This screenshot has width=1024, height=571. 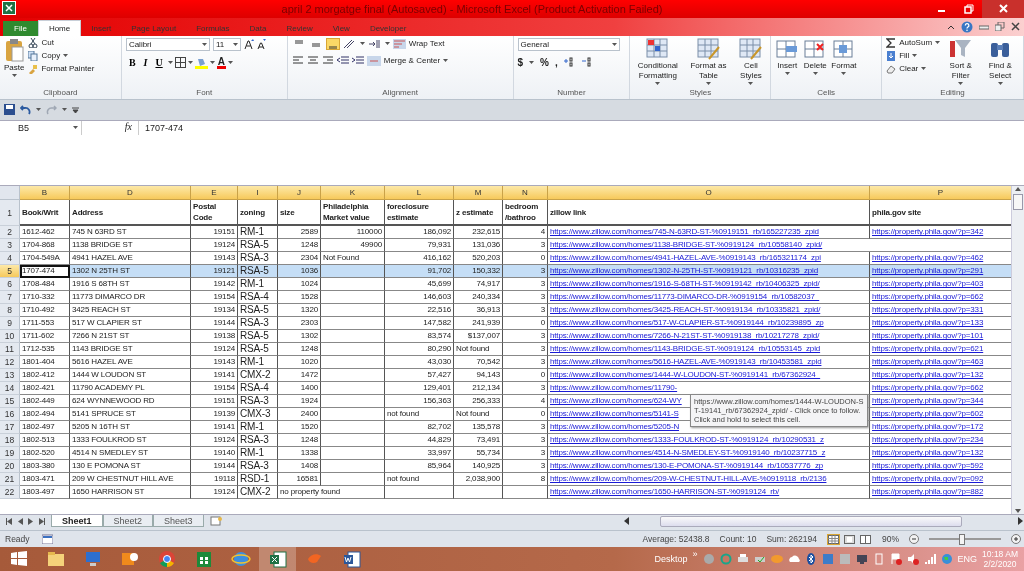 I want to click on folder-icon, so click(x=55, y=559).